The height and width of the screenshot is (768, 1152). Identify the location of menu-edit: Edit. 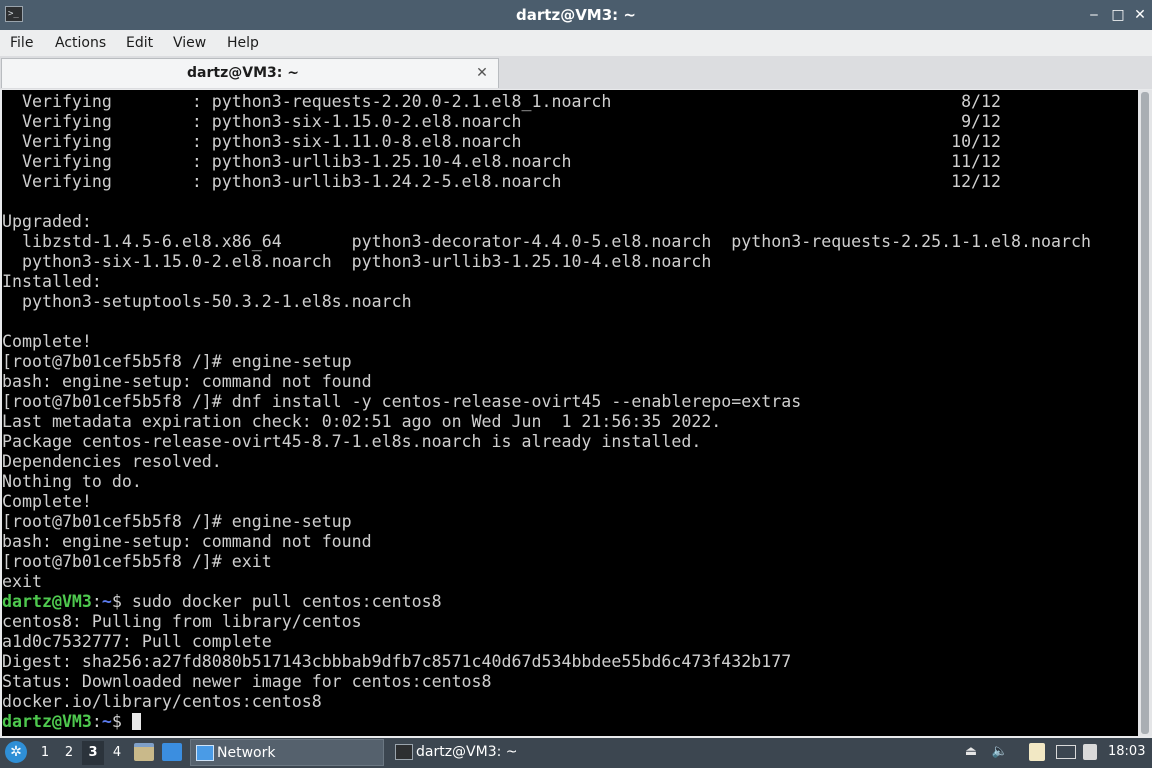
(139, 43).